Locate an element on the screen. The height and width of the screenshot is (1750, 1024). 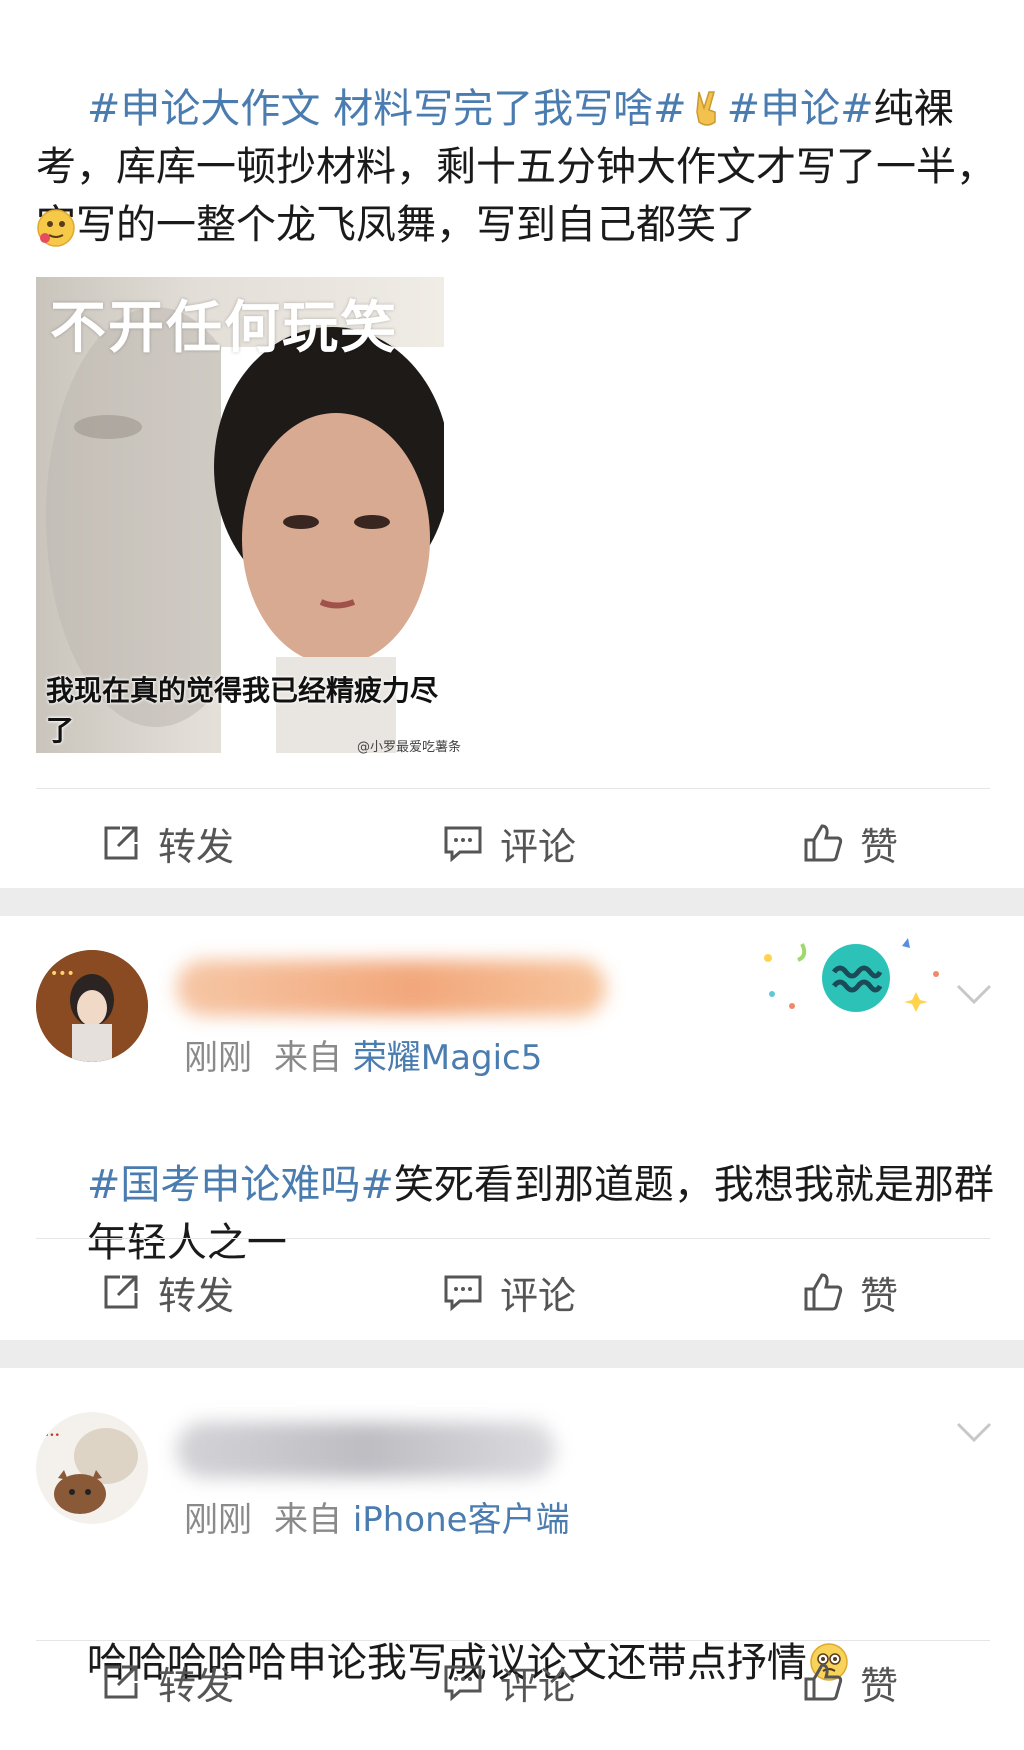
hashtag-link: #申论# is located at coordinates (800, 109).